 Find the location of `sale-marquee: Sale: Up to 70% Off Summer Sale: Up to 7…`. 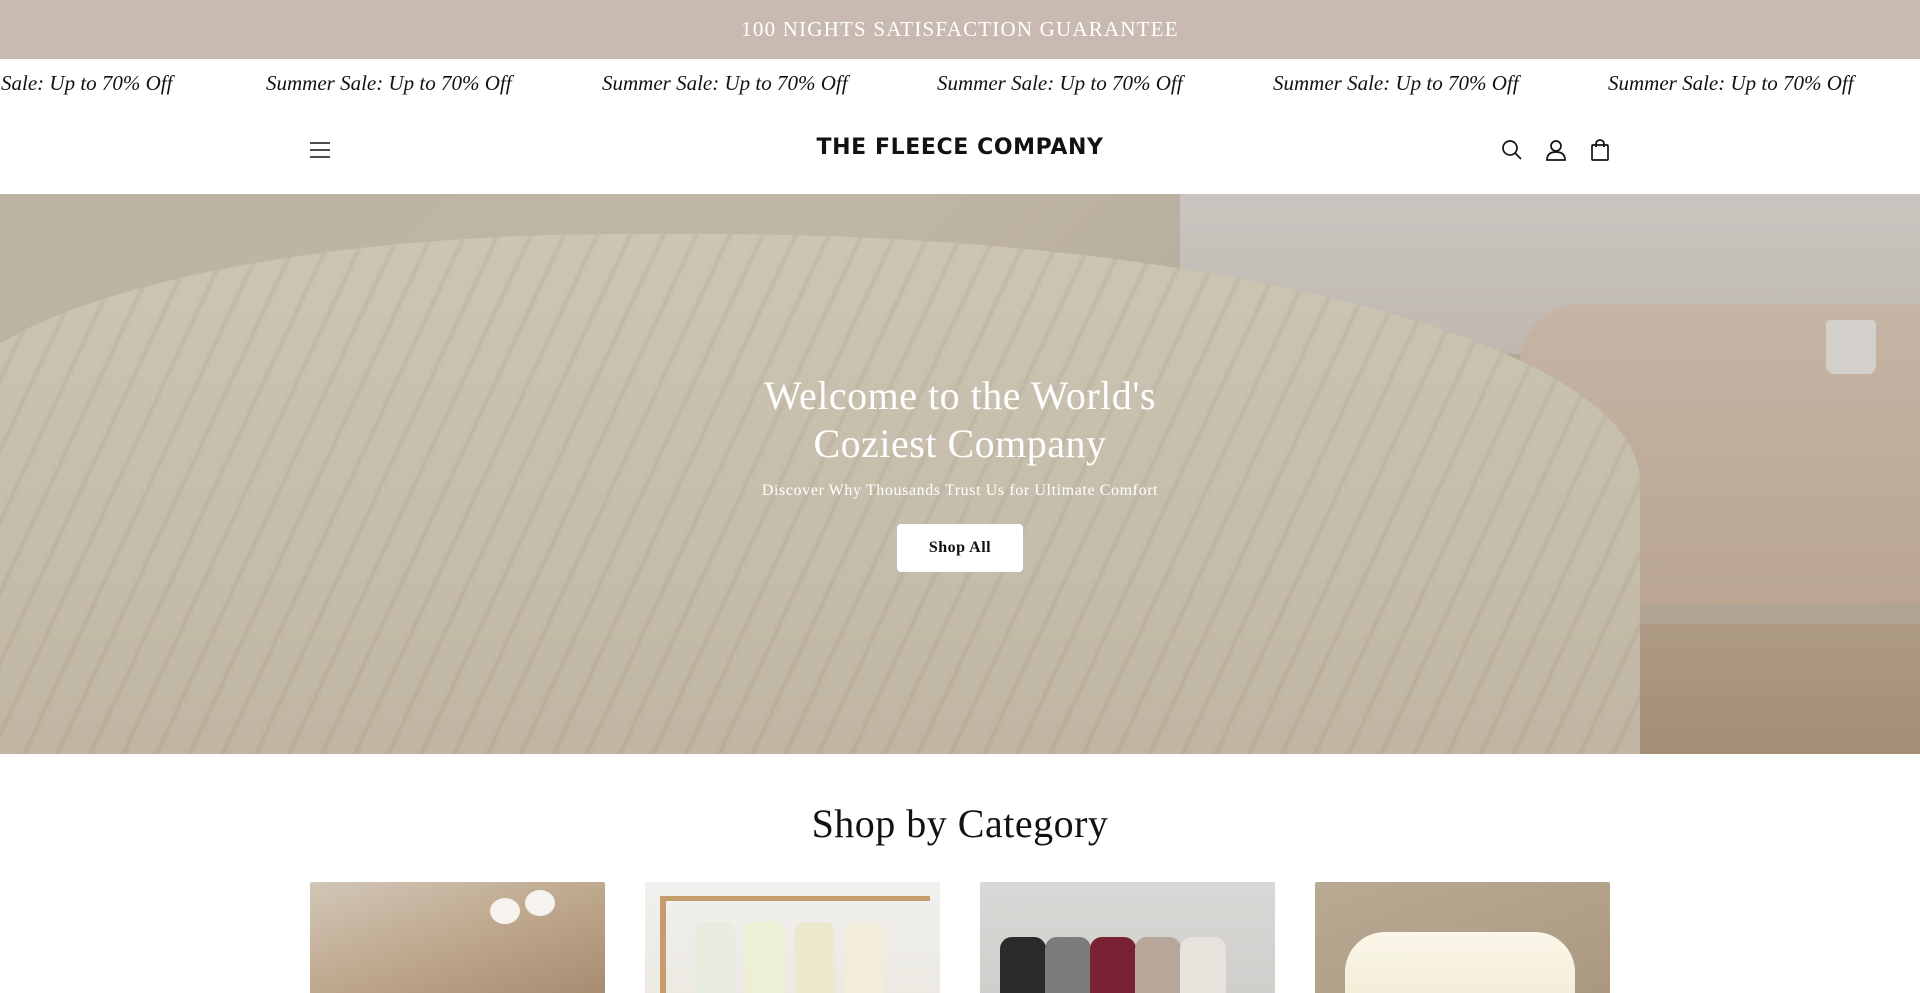

sale-marquee: Sale: Up to 70% Off Summer Sale: Up to 7… is located at coordinates (960, 84).